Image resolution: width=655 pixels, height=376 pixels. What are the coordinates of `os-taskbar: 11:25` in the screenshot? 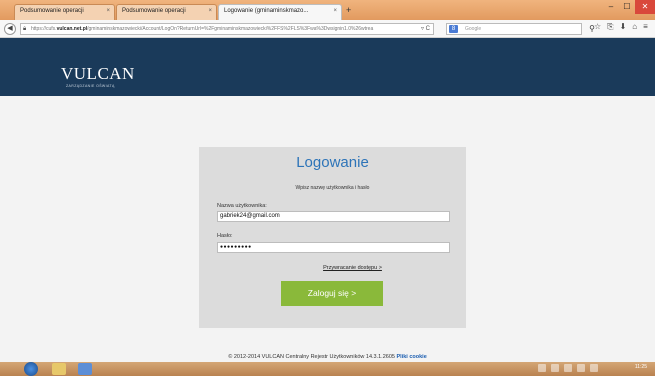 It's located at (327, 369).